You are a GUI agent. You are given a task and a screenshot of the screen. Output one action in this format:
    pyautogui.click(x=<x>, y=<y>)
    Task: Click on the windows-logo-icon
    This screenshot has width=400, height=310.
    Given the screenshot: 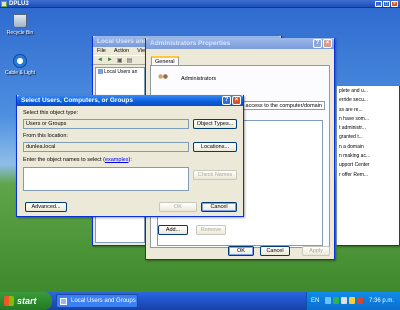 What is the action you would take?
    pyautogui.click(x=9, y=301)
    